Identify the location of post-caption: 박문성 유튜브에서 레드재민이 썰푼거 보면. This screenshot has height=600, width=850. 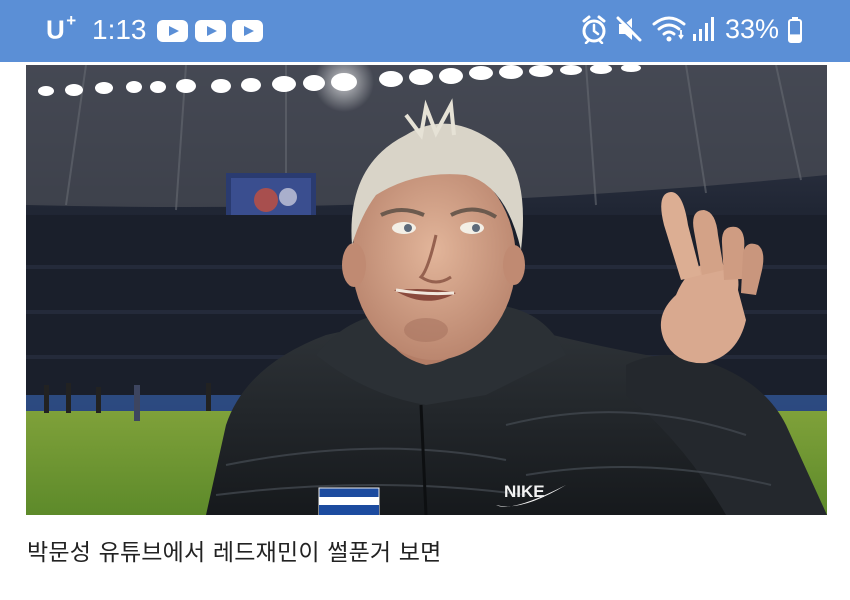
(234, 553).